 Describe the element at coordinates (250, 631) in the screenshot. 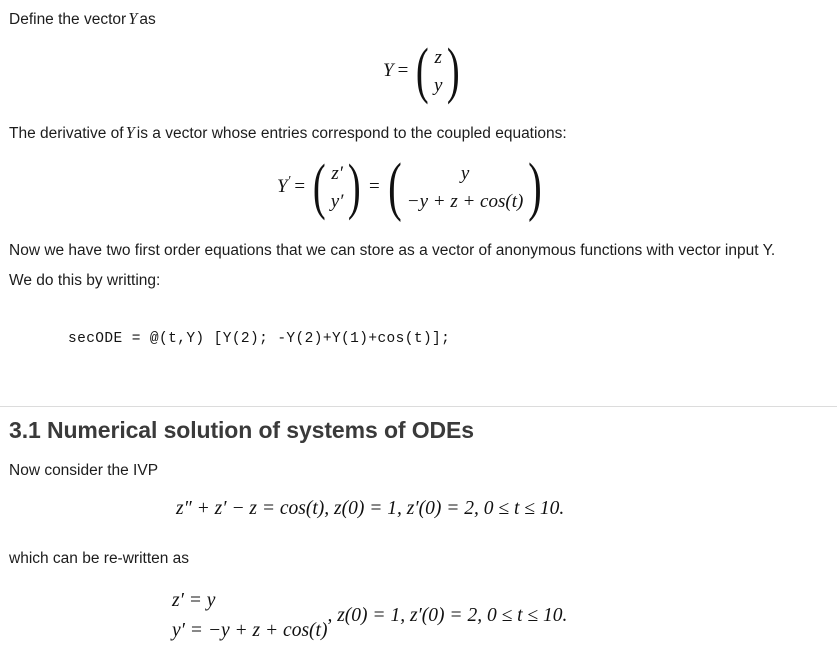

I see `system-equation-line2: y′ = −y + z + cos(t)` at that location.